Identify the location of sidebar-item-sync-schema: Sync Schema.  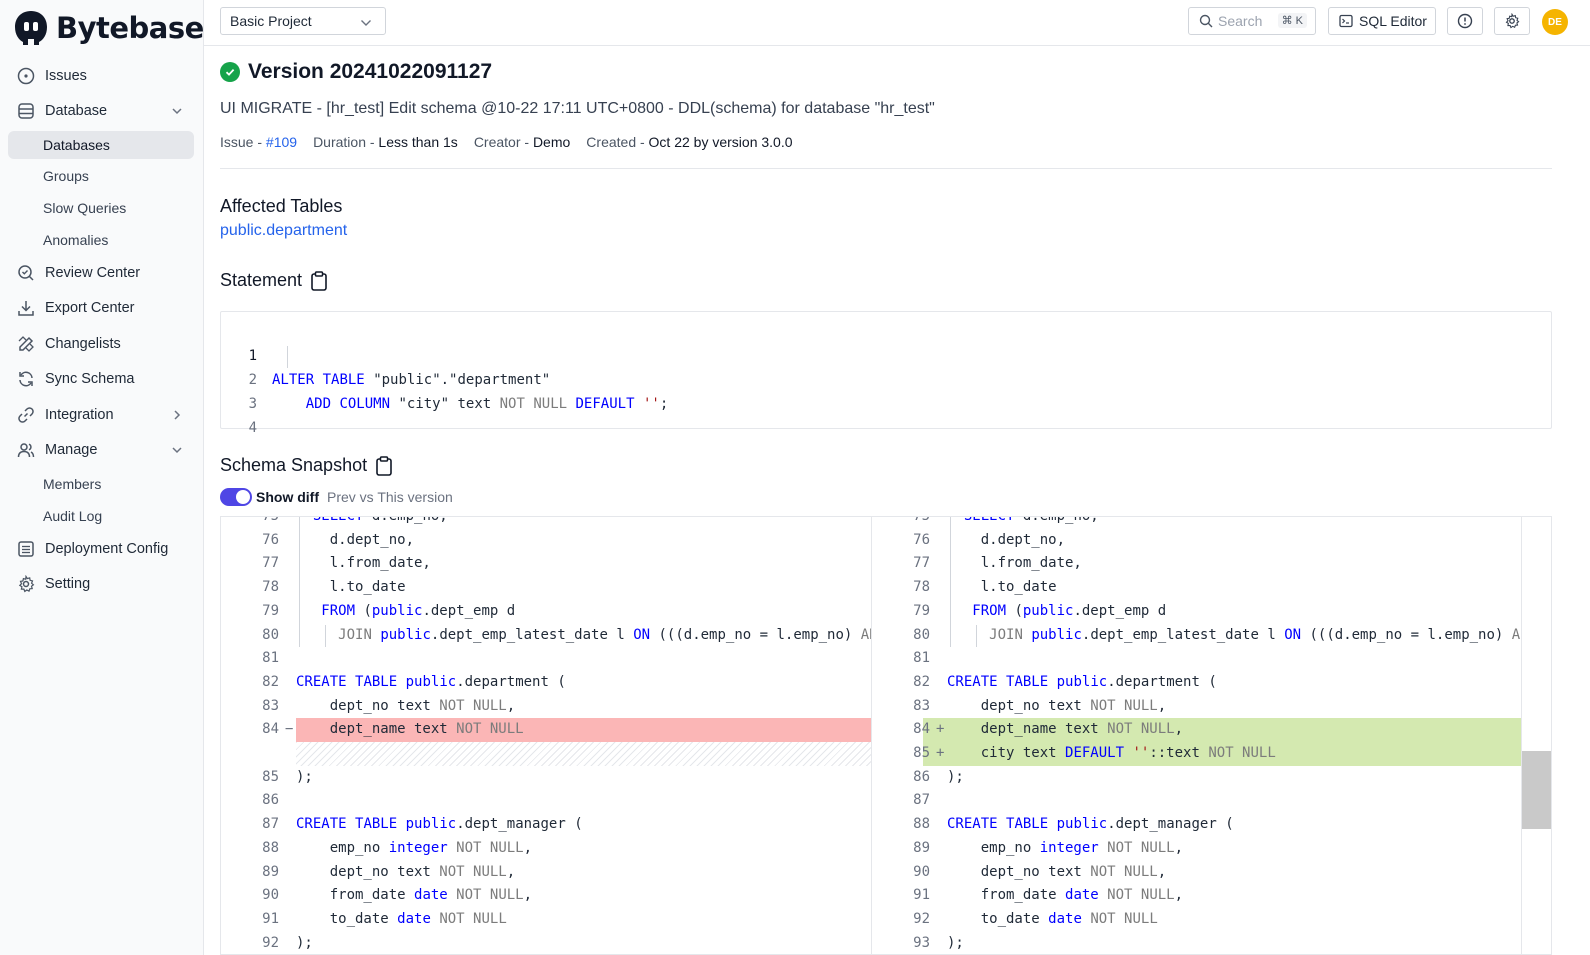
(101, 379).